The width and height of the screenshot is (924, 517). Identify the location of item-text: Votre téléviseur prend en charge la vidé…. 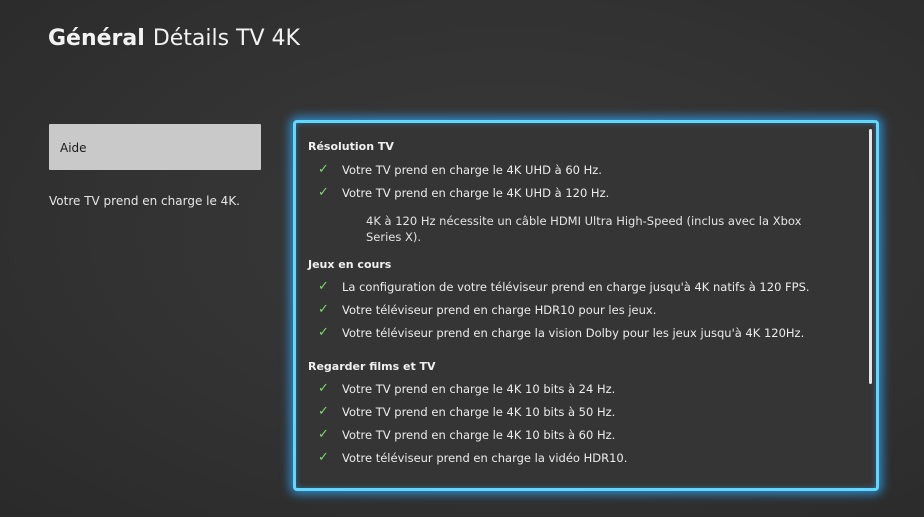
(485, 458).